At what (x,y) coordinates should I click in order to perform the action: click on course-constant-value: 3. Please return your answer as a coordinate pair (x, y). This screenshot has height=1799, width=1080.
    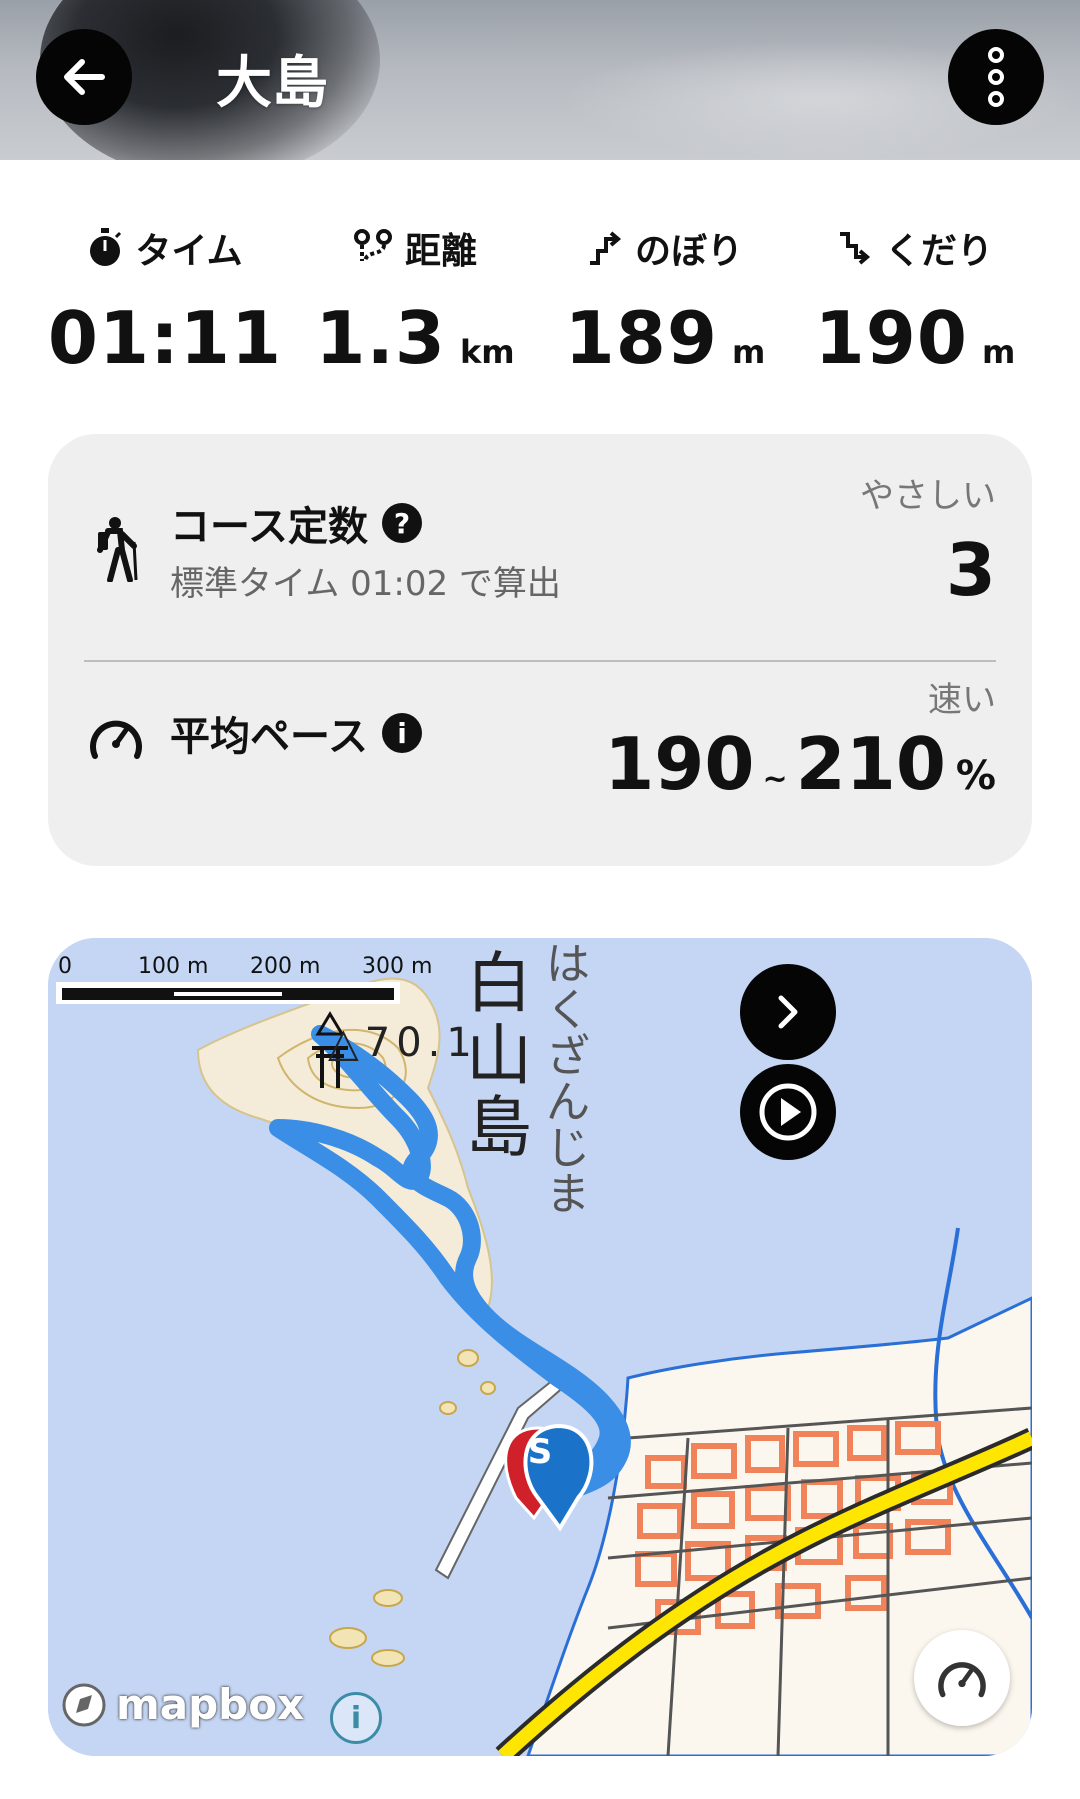
    Looking at the image, I should click on (970, 570).